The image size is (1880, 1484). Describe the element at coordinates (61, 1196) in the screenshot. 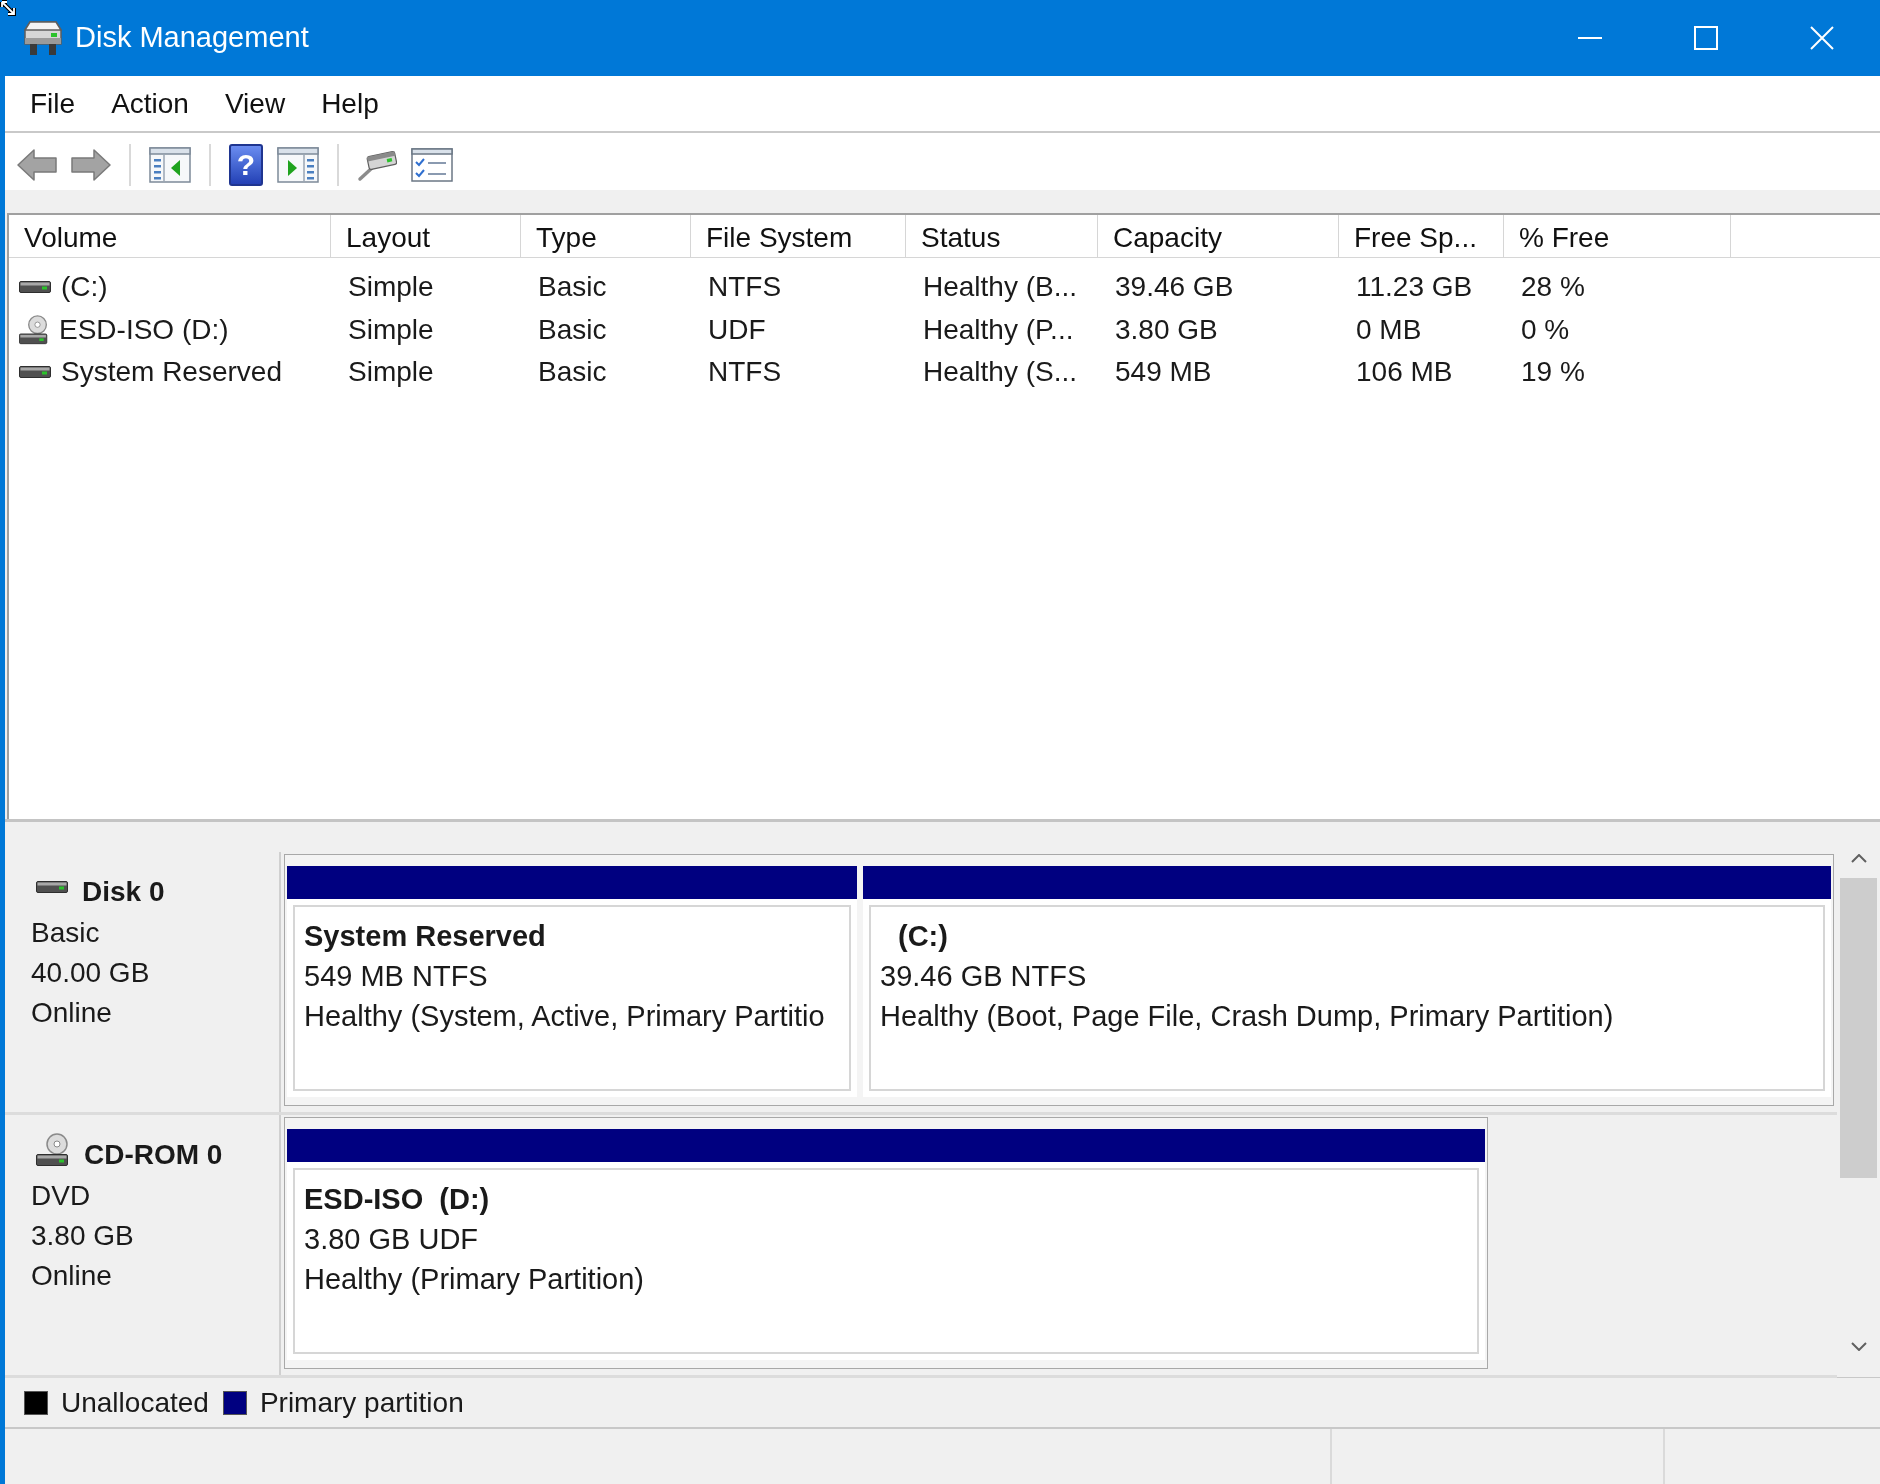

I see `disk-type: DVD` at that location.